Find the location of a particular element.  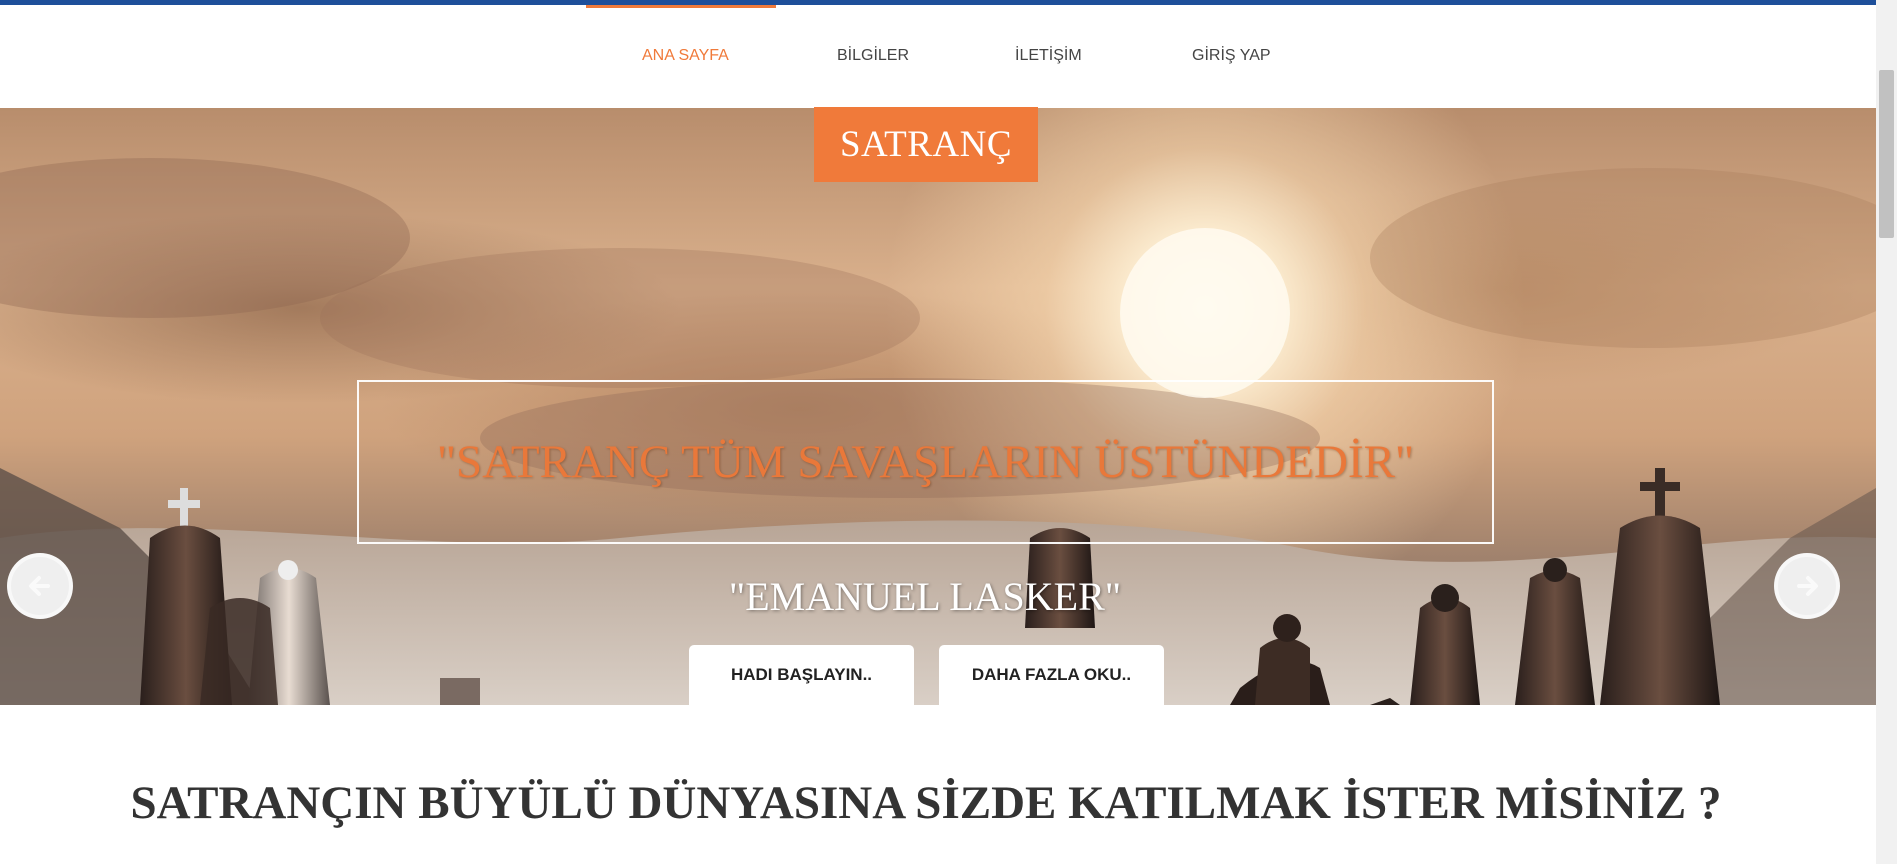

quote-frame: "SATRANÇ TÜM SAVAŞLARIN ÜSTÜNDEDİR" is located at coordinates (925, 462).